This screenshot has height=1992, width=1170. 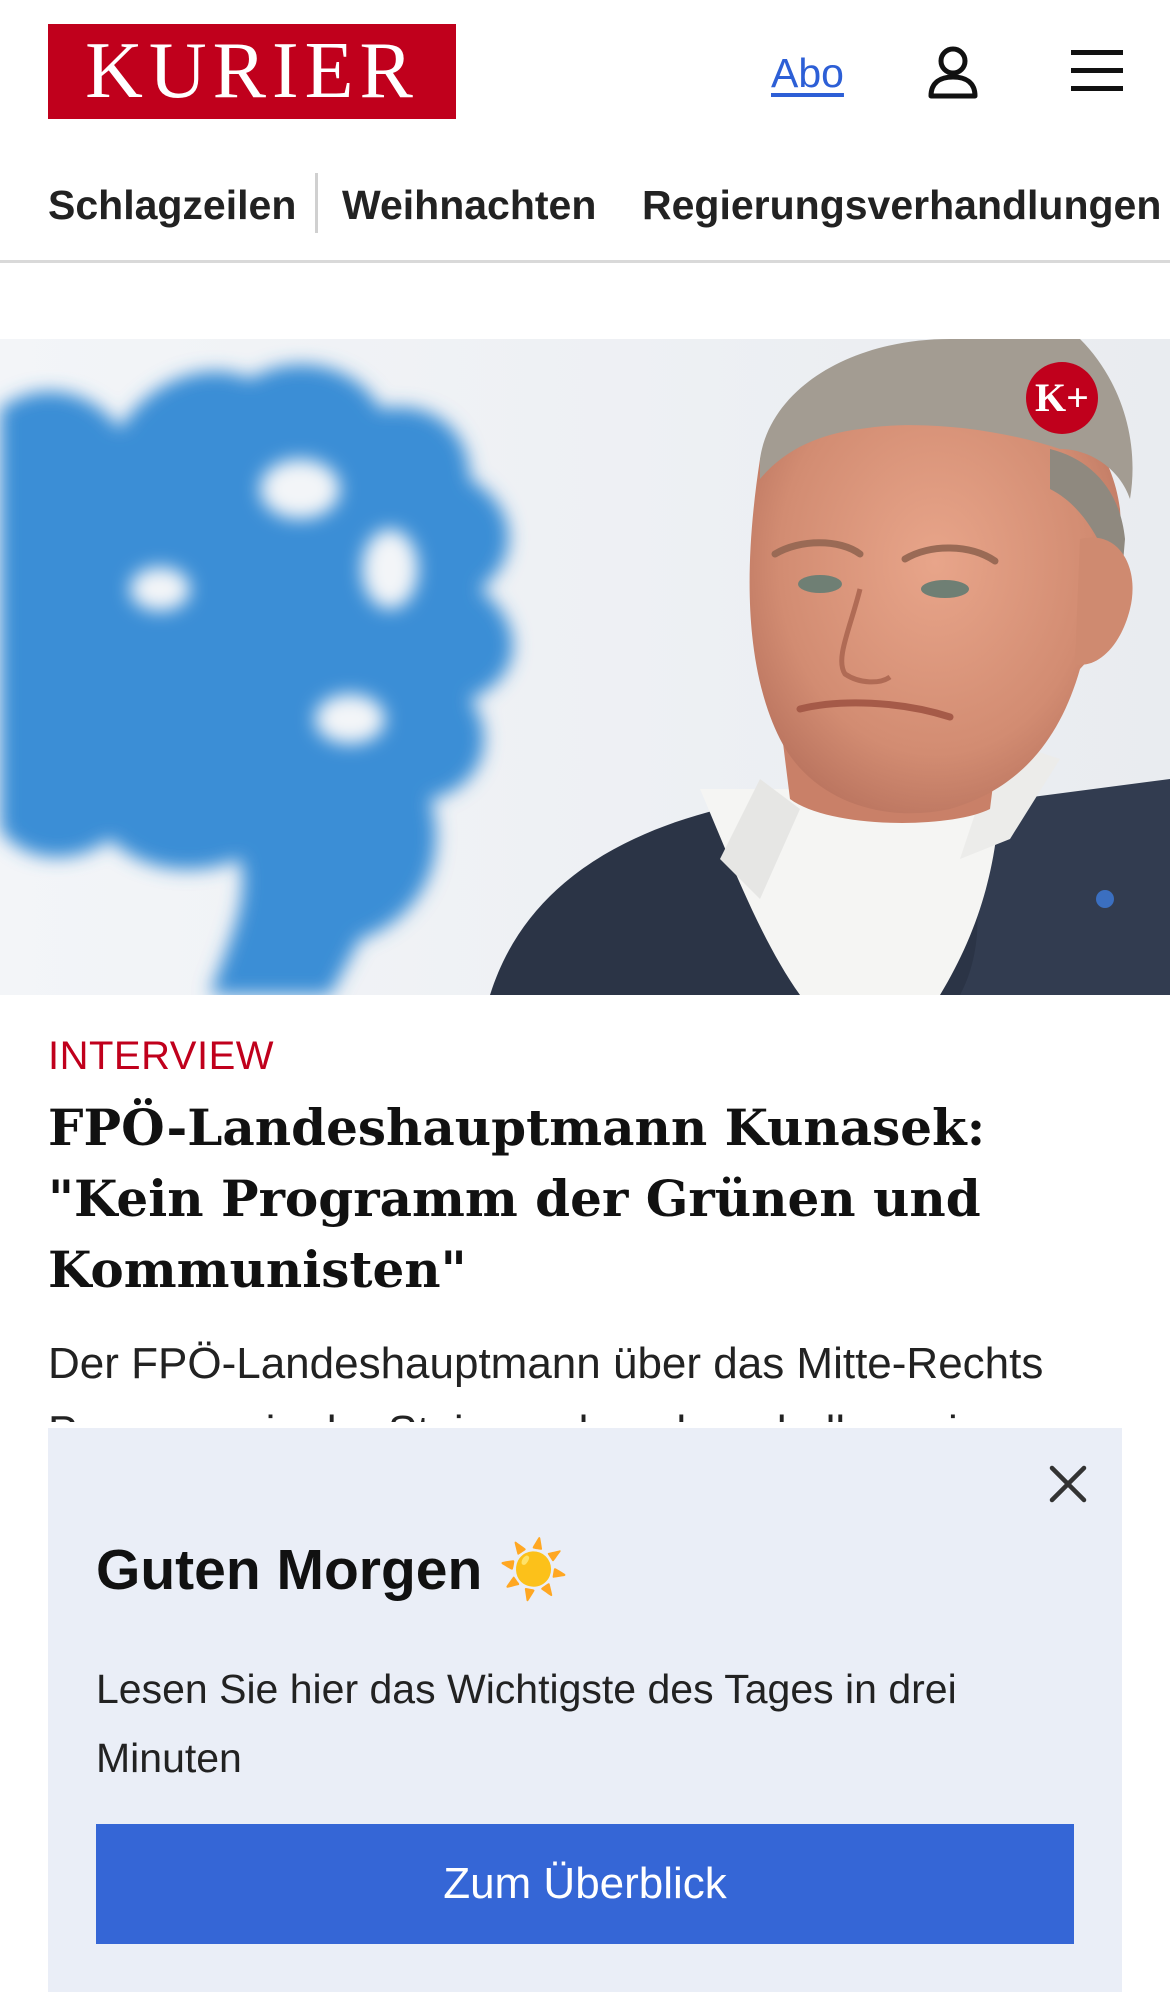 What do you see at coordinates (172, 205) in the screenshot?
I see `nav-item-schlagzeilen: Schlagzeilen` at bounding box center [172, 205].